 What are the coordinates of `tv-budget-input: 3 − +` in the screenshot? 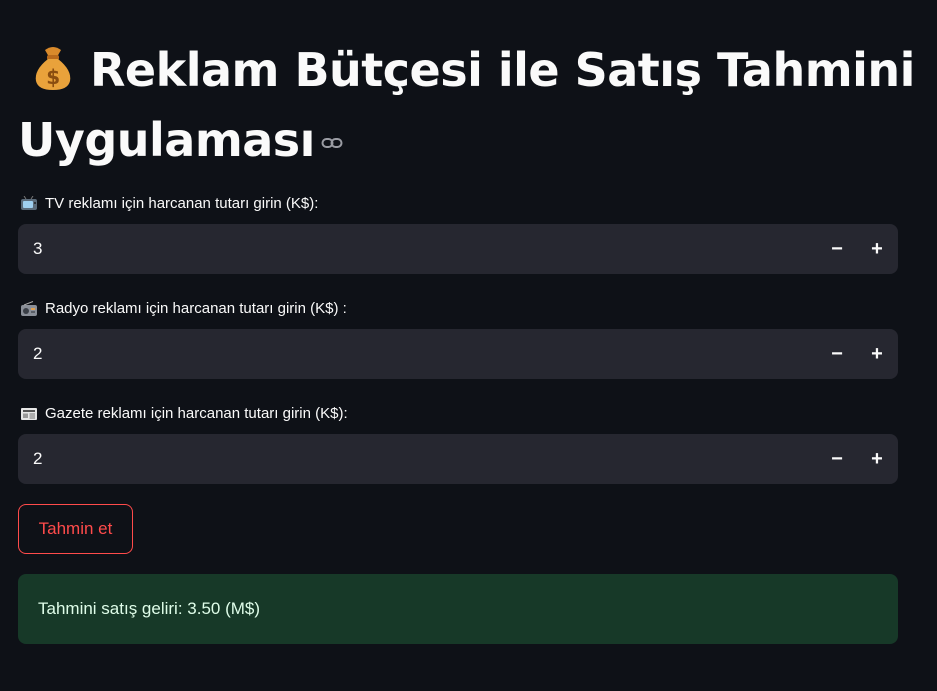 It's located at (458, 249).